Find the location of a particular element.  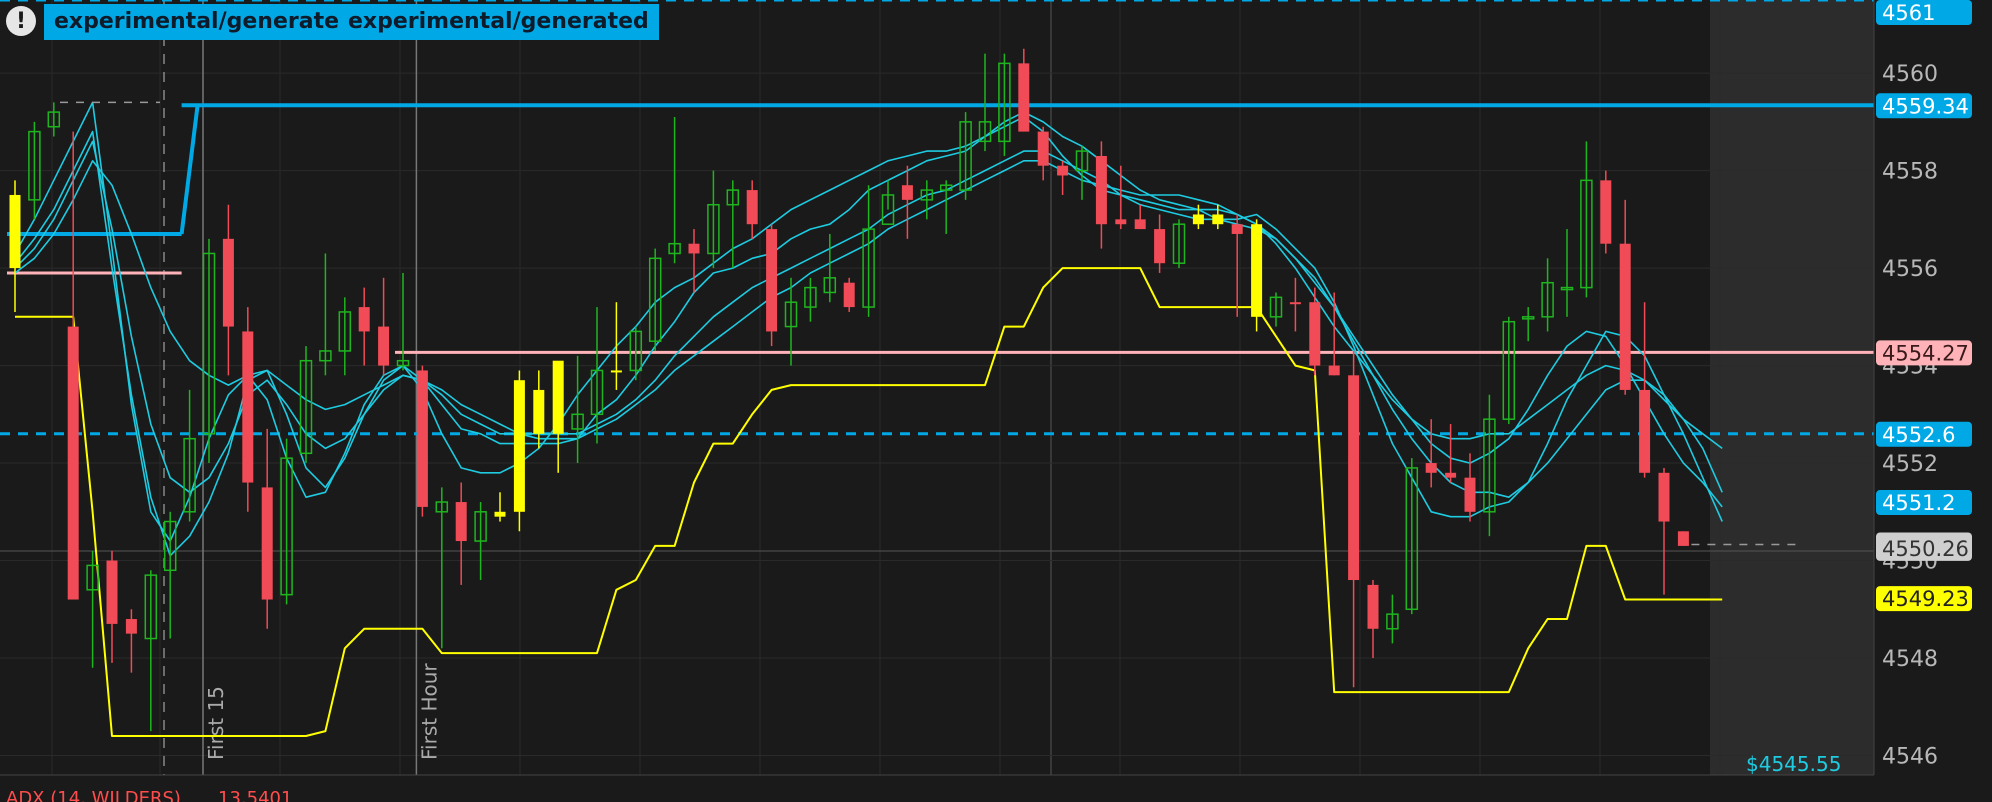

adx-study-label: ADX (14, WILDERS) is located at coordinates (93, 795).